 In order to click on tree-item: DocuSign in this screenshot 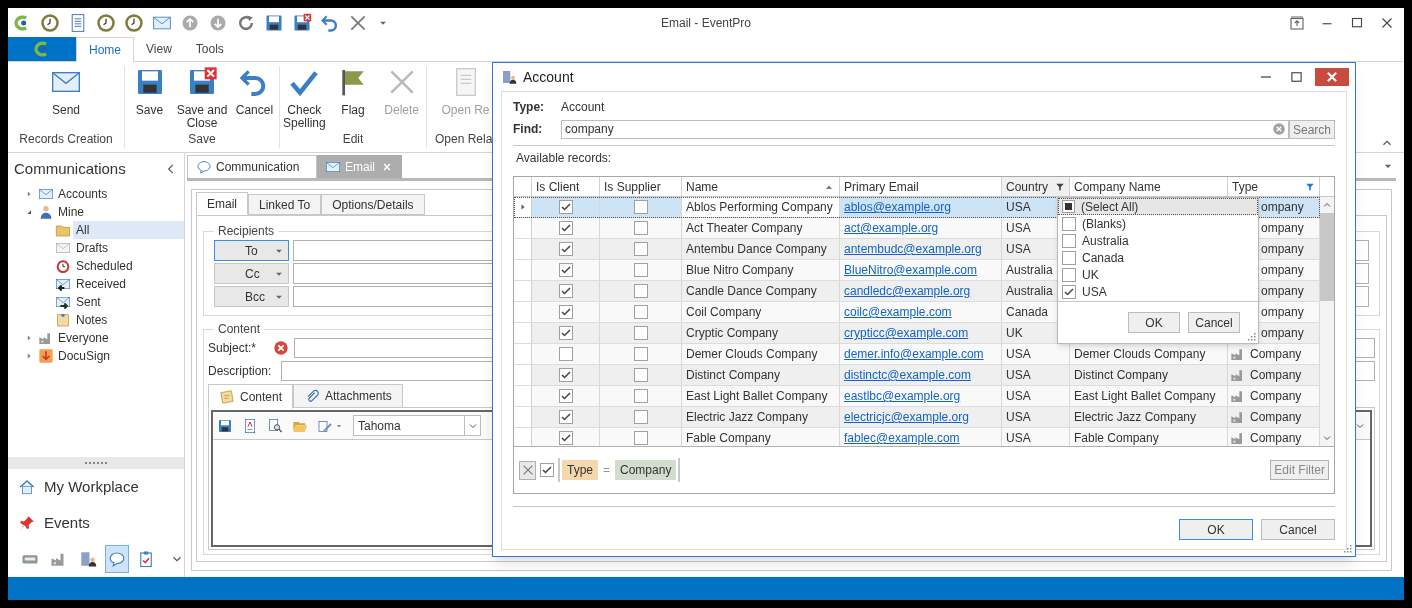, I will do `click(111, 356)`.